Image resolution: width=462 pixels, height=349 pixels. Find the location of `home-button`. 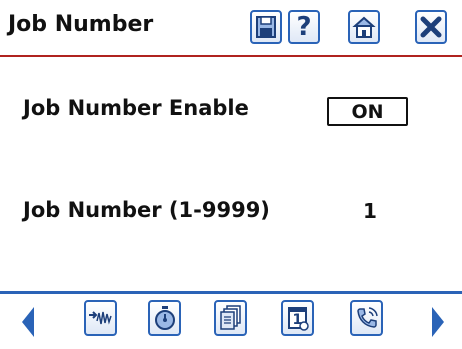

home-button is located at coordinates (364, 27).